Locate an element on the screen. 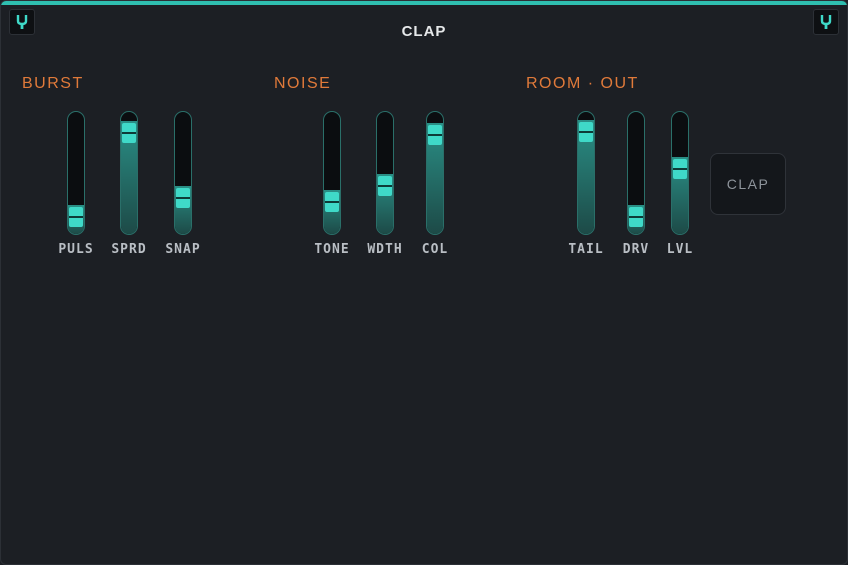 Image resolution: width=848 pixels, height=565 pixels. fader-sprd is located at coordinates (129, 173).